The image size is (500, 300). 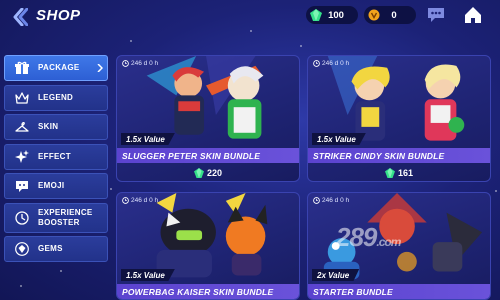 I want to click on chat-button, so click(x=436, y=15).